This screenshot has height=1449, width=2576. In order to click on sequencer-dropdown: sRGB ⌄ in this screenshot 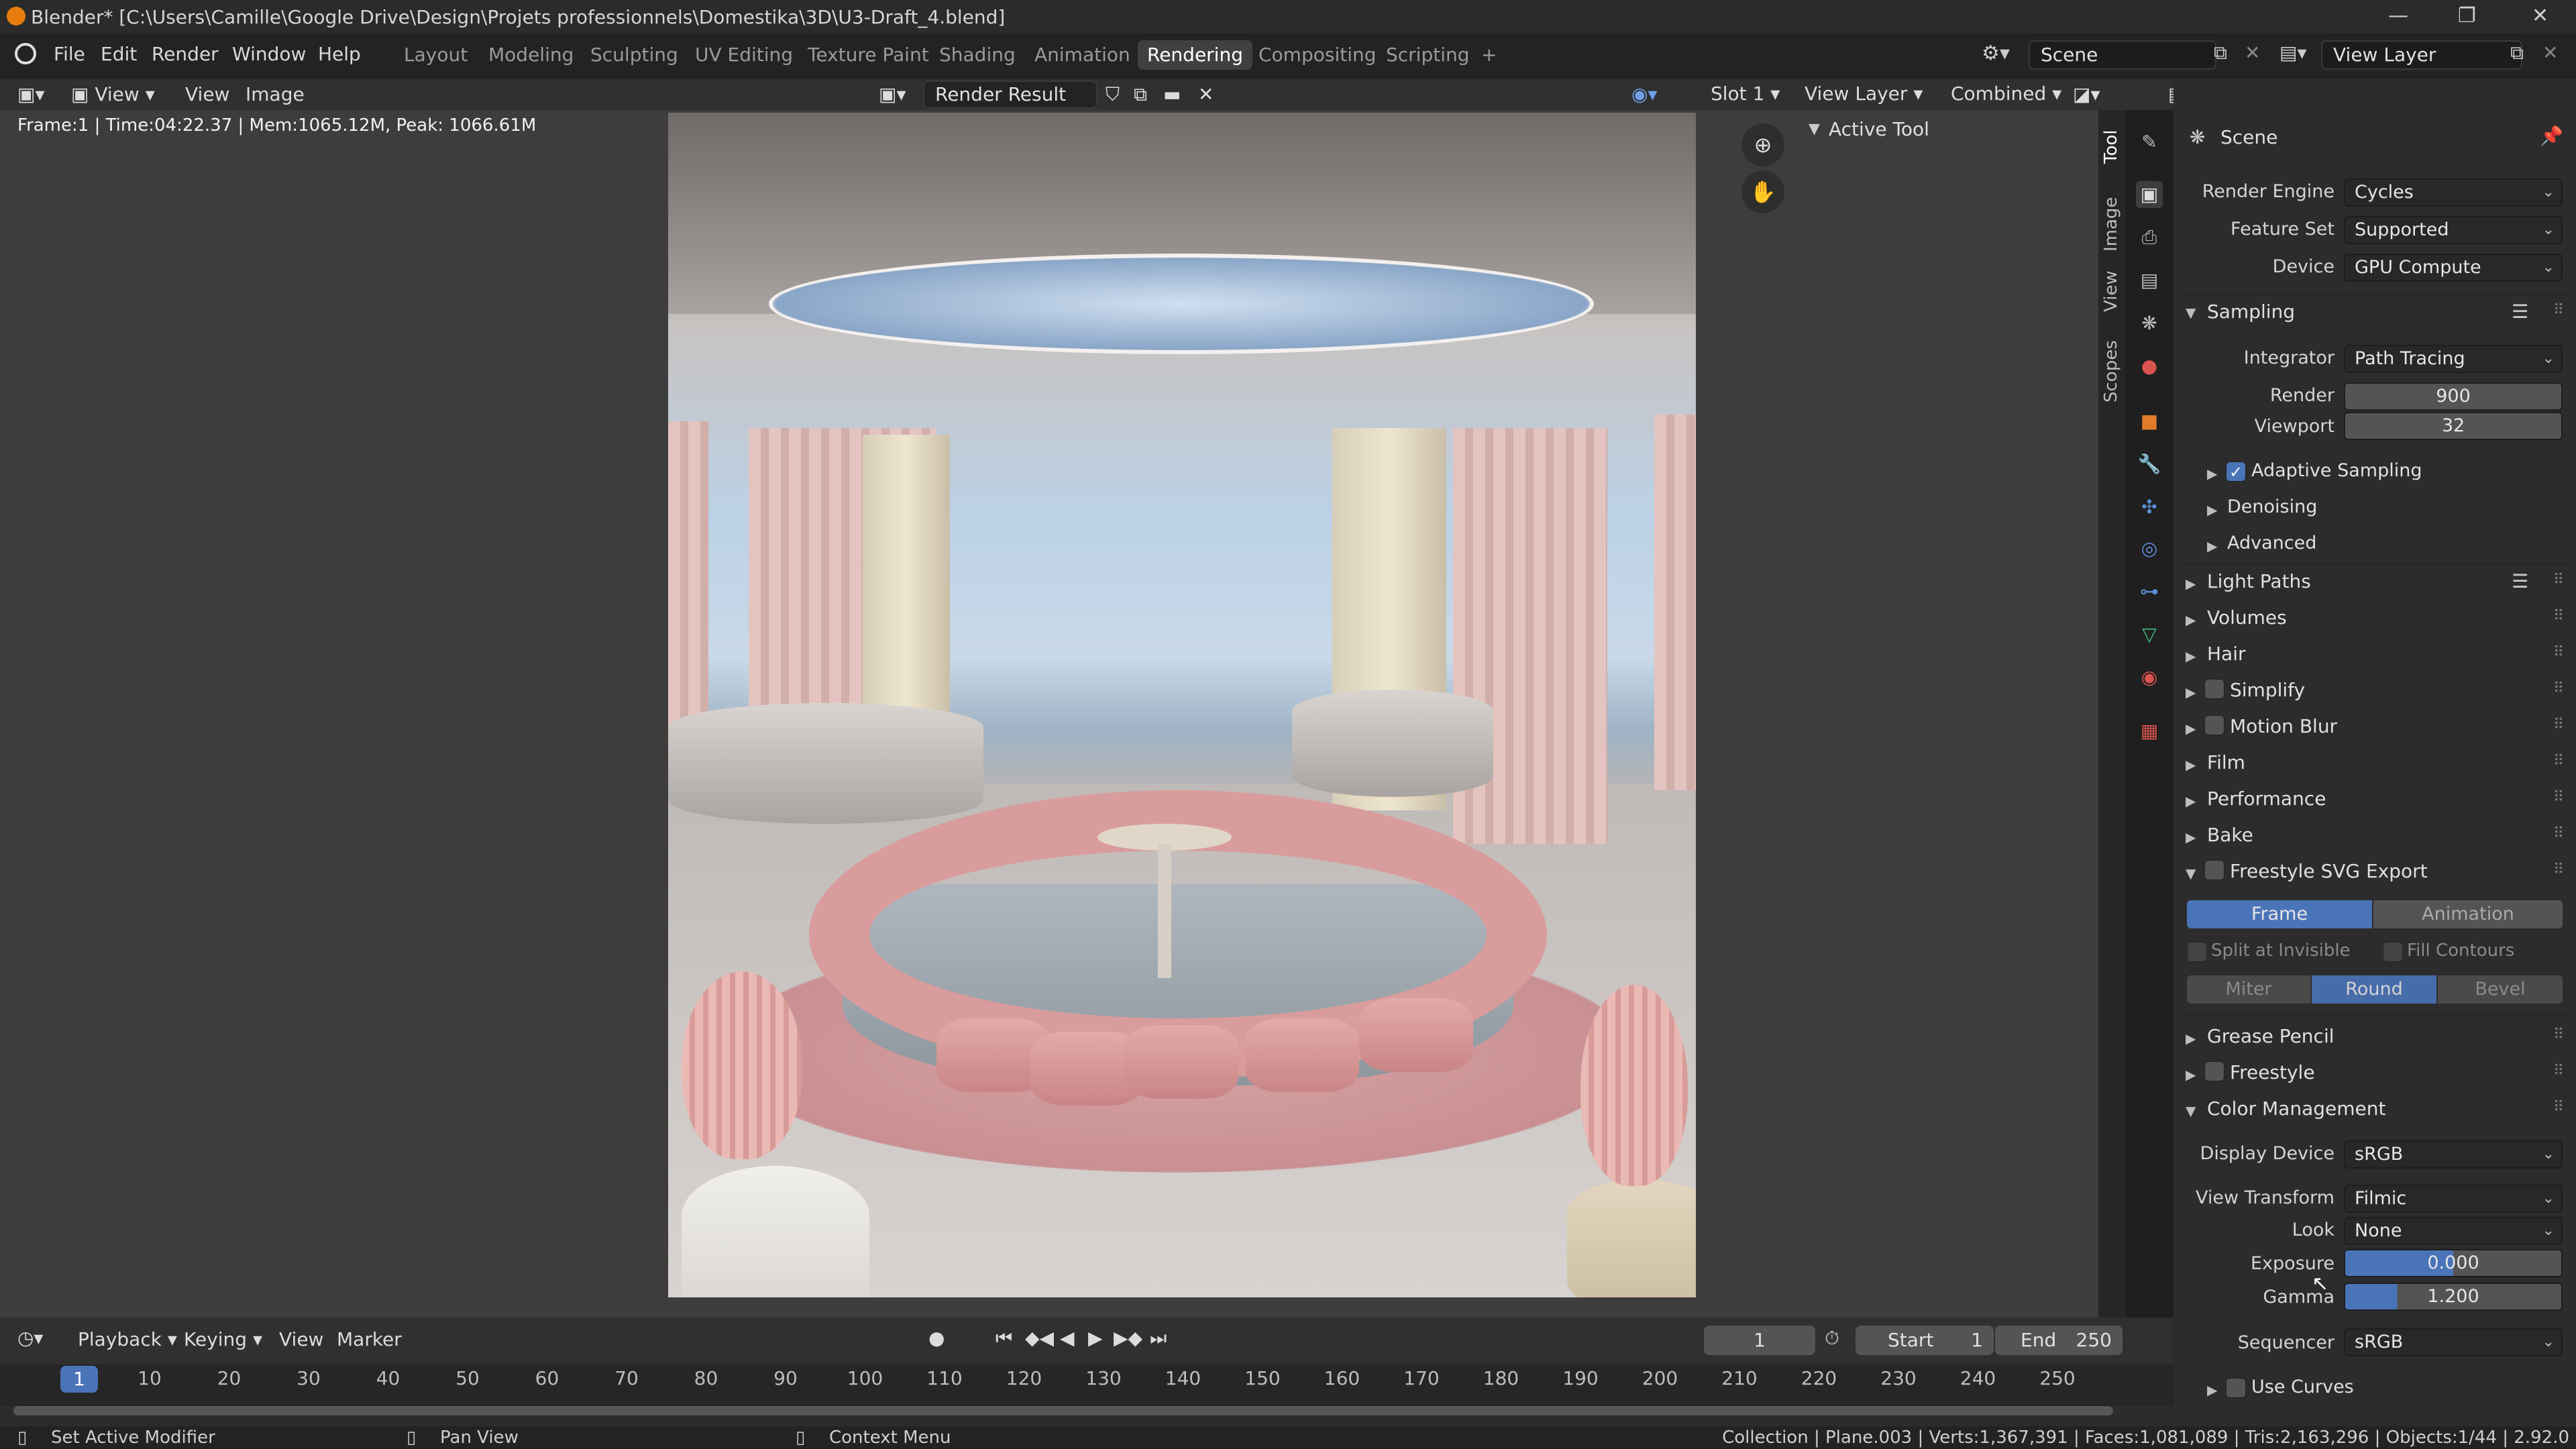, I will do `click(2453, 1342)`.